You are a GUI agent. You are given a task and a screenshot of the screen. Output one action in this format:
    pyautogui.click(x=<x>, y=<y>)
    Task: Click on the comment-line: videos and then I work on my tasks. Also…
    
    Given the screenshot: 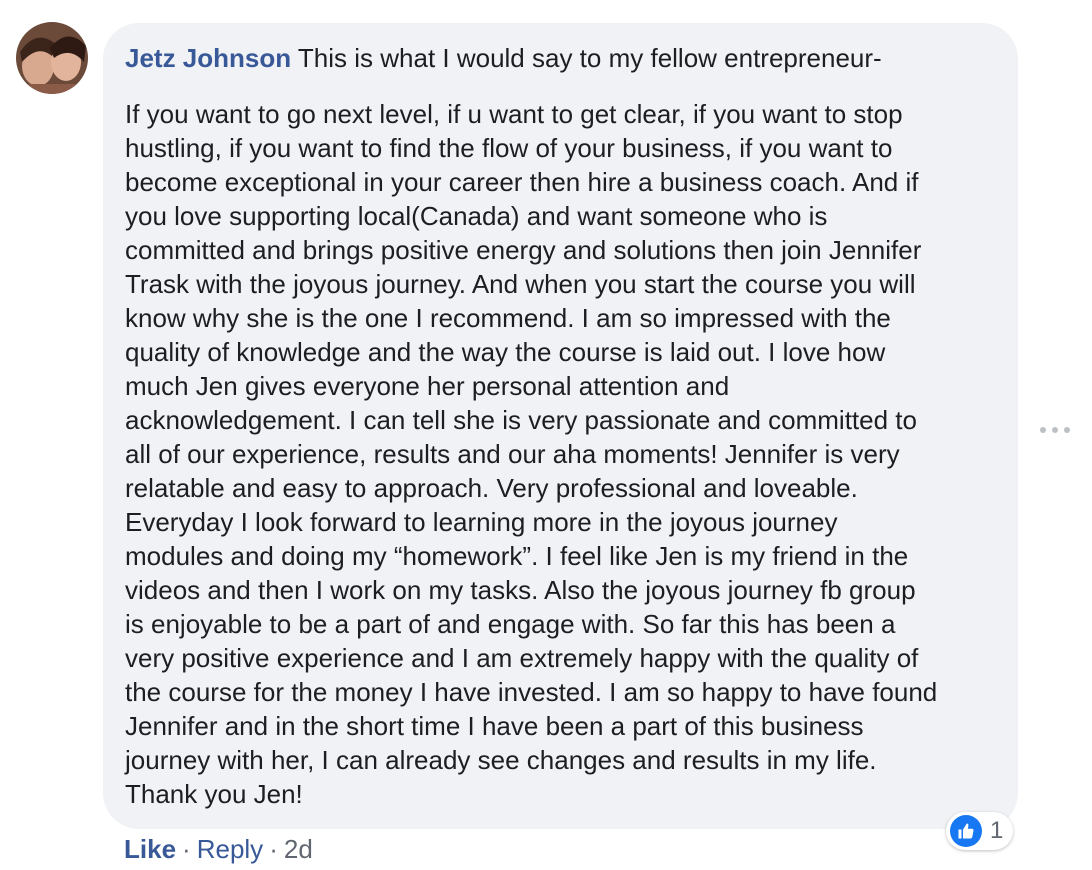 What is the action you would take?
    pyautogui.click(x=520, y=590)
    